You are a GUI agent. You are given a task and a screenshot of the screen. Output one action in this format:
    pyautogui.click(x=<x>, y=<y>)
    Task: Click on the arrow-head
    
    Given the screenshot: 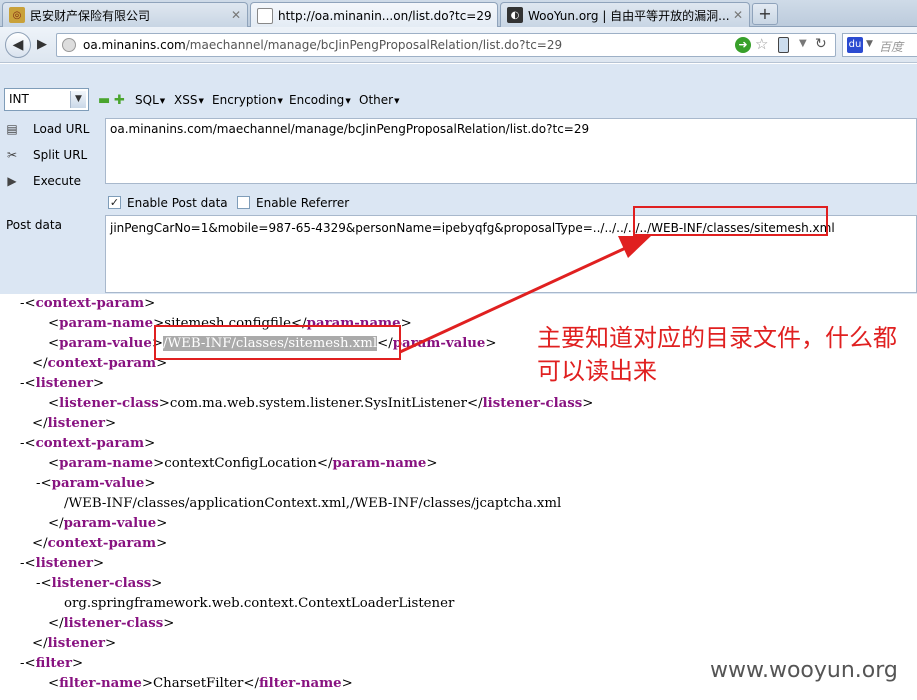 What is the action you would take?
    pyautogui.click(x=634, y=247)
    